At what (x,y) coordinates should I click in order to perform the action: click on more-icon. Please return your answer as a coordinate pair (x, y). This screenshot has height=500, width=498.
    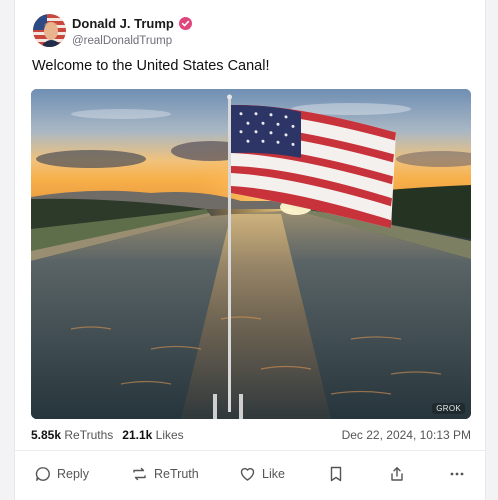
    Looking at the image, I should click on (457, 474).